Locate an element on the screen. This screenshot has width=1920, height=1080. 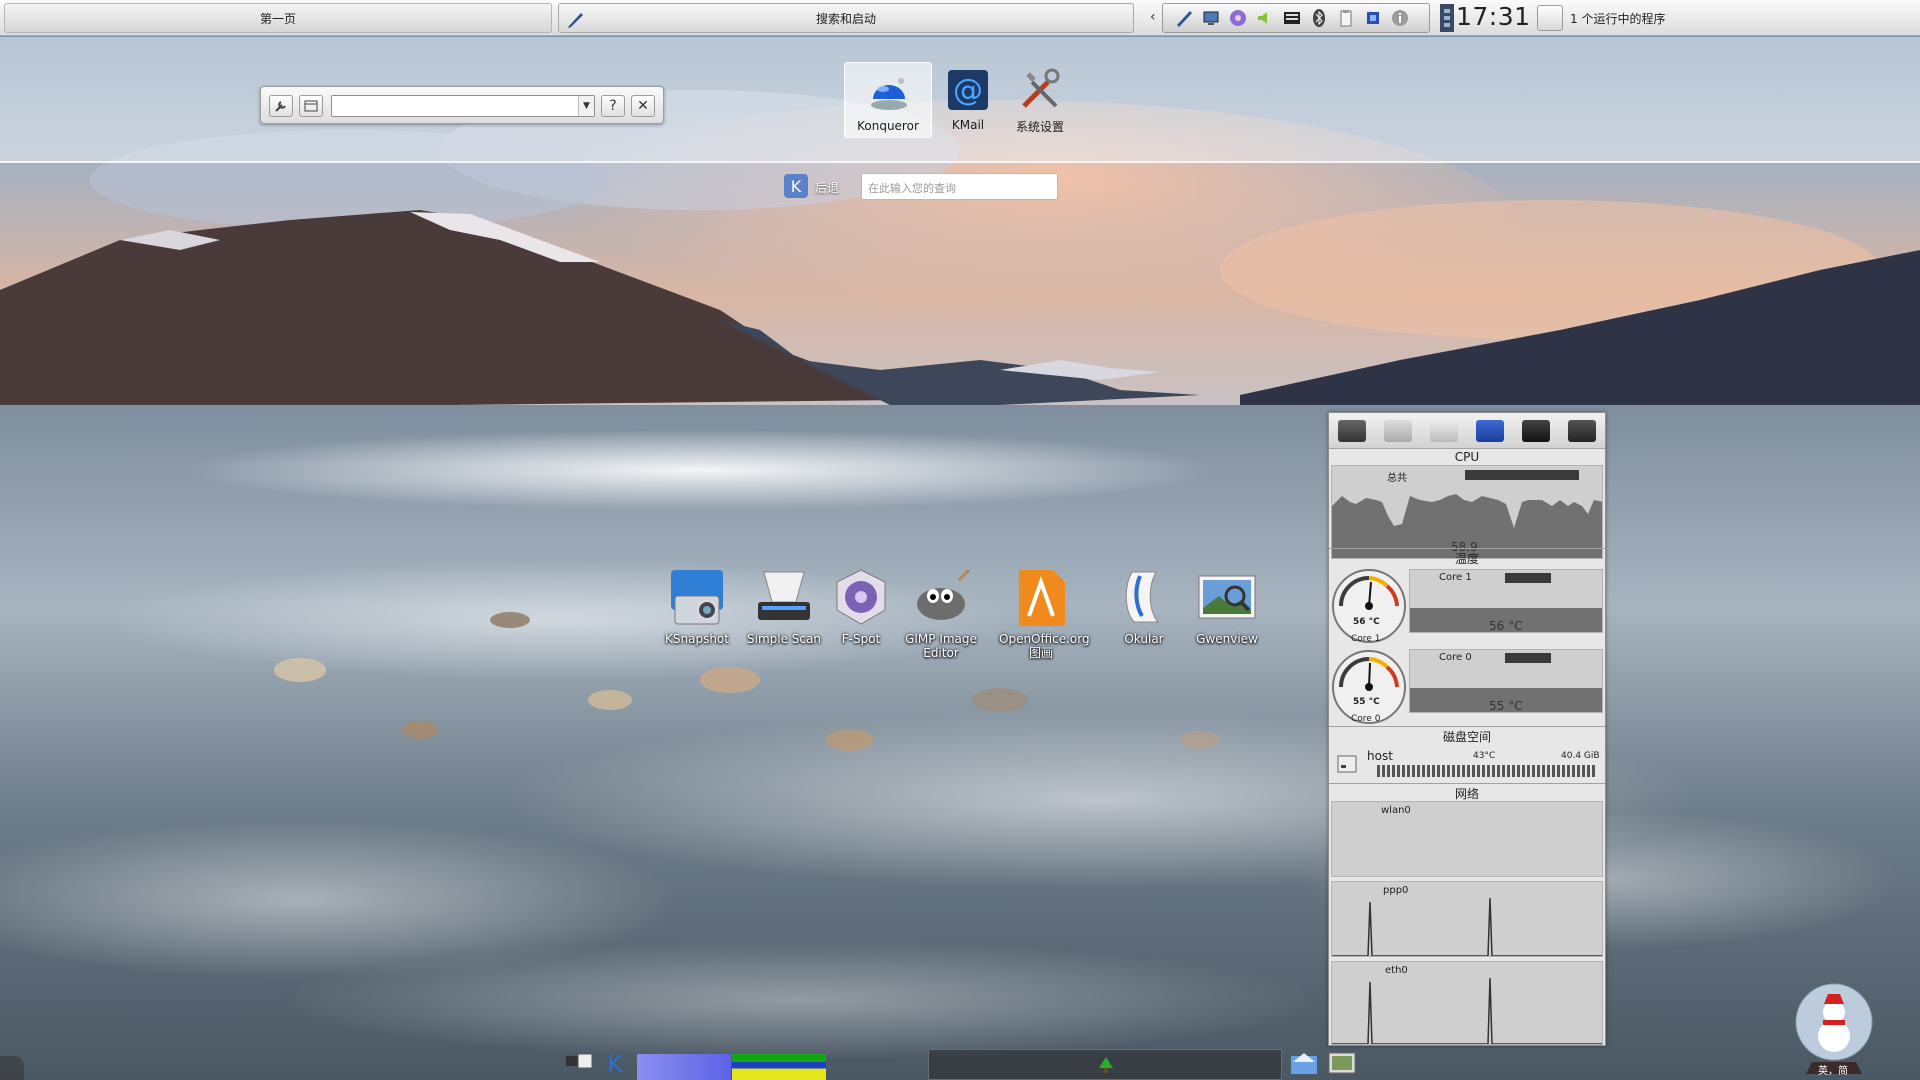
desktop-icon-ksnapshot: KSnapshot is located at coordinates (697, 606).